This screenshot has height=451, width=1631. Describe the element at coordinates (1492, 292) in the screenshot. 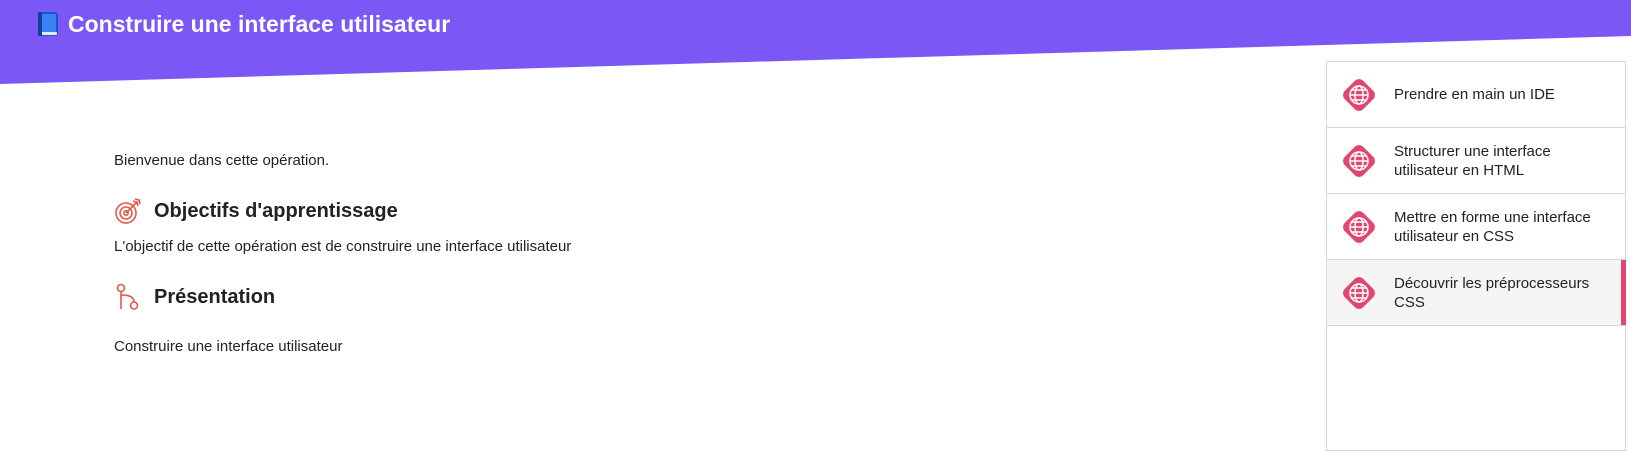

I see `sidebar-item-label: Découvrir les préprocesseurs CSS` at that location.